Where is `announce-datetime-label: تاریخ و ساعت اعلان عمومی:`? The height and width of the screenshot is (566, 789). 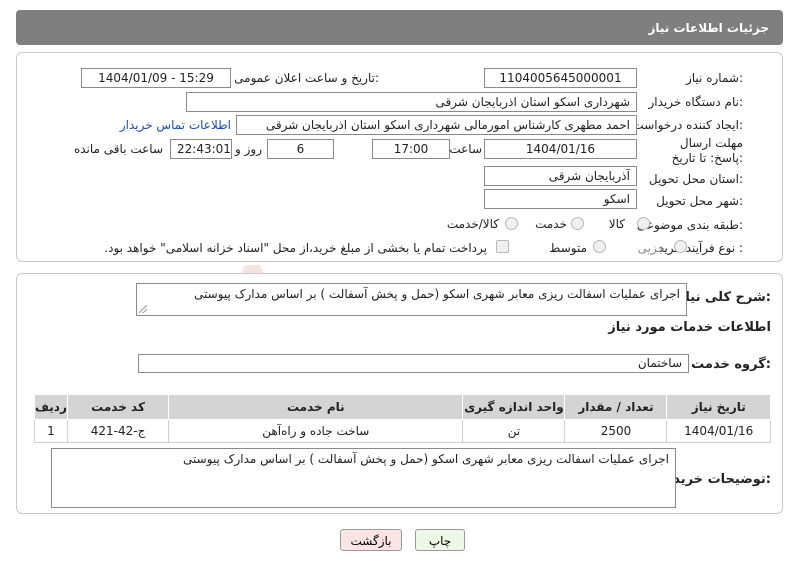 announce-datetime-label: تاریخ و ساعت اعلان عمومی: is located at coordinates (306, 78).